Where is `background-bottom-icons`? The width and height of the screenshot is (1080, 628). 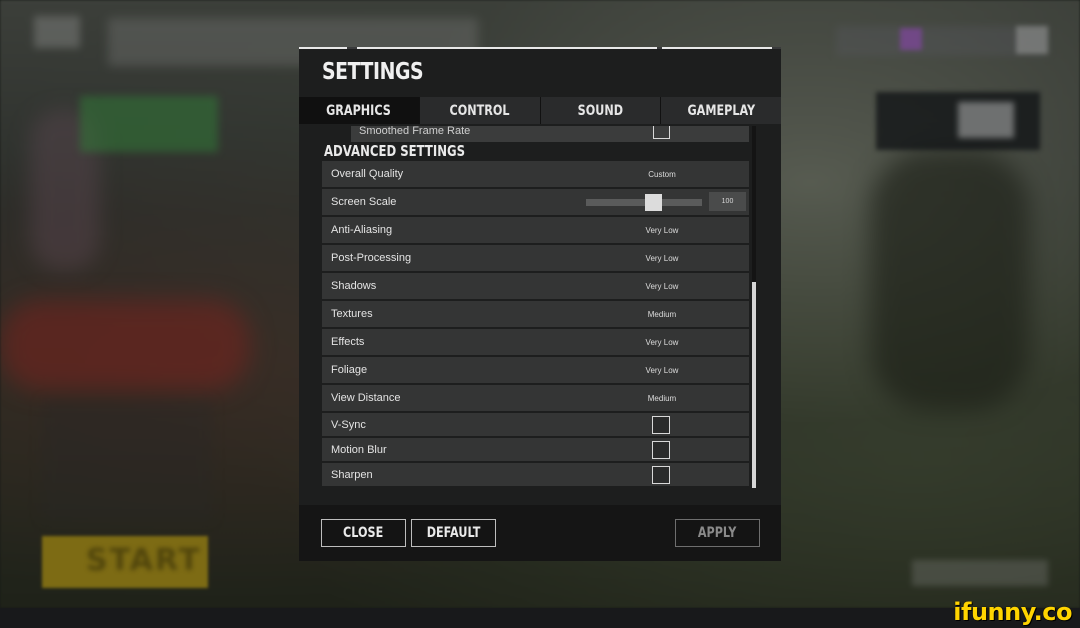
background-bottom-icons is located at coordinates (980, 573).